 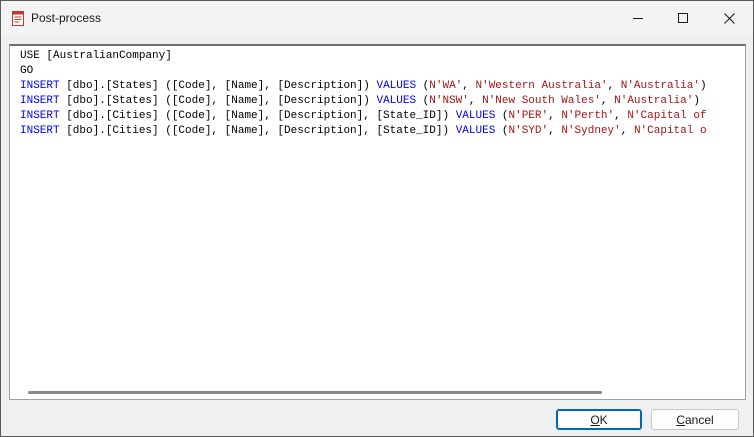 I want to click on maximize-icon, so click(x=683, y=18).